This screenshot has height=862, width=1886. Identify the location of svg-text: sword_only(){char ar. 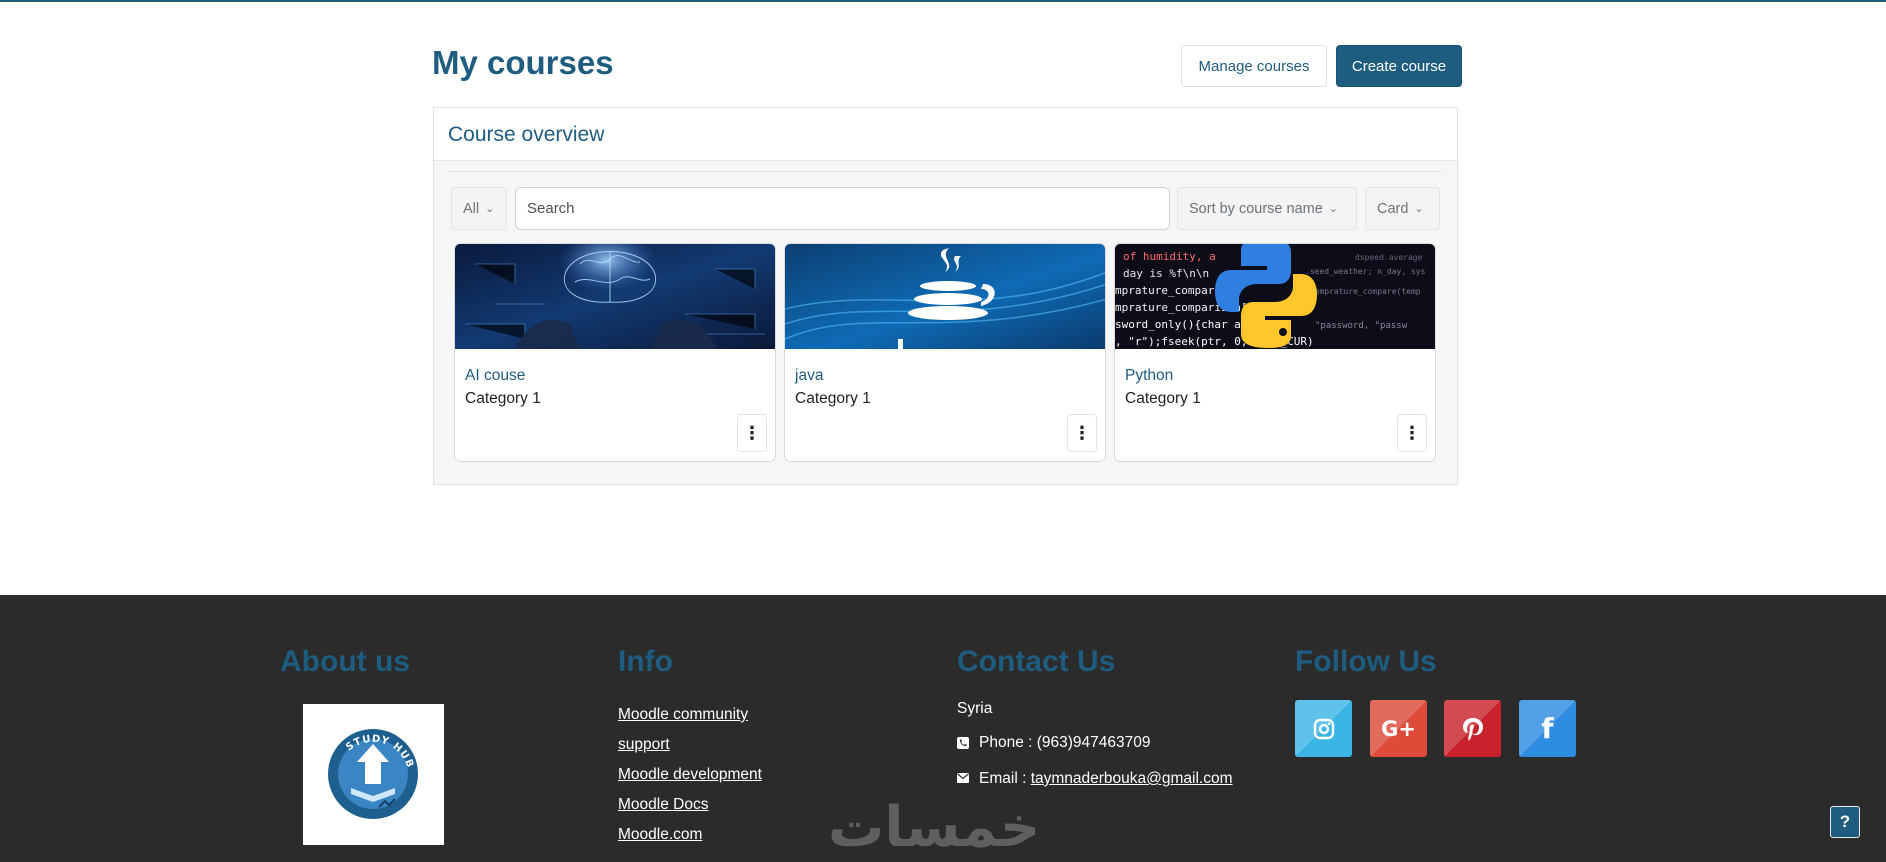
(1181, 324).